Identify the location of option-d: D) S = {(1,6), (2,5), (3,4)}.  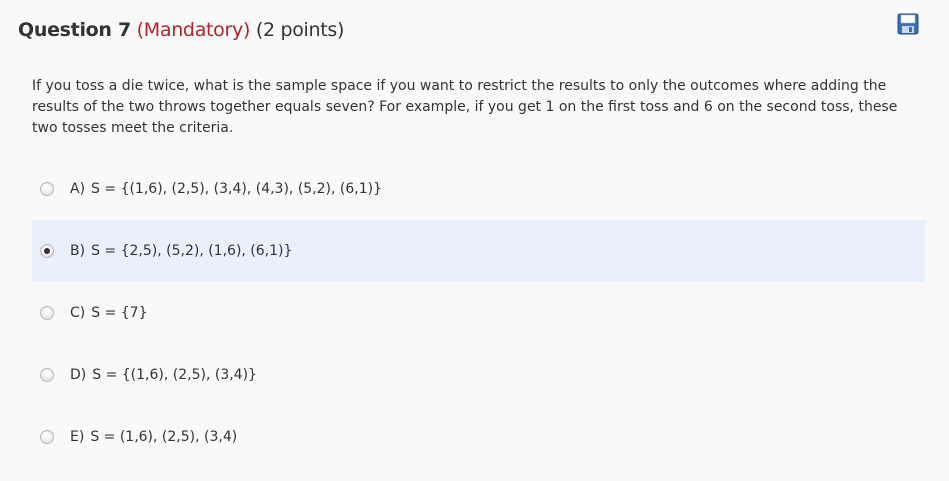
(478, 375).